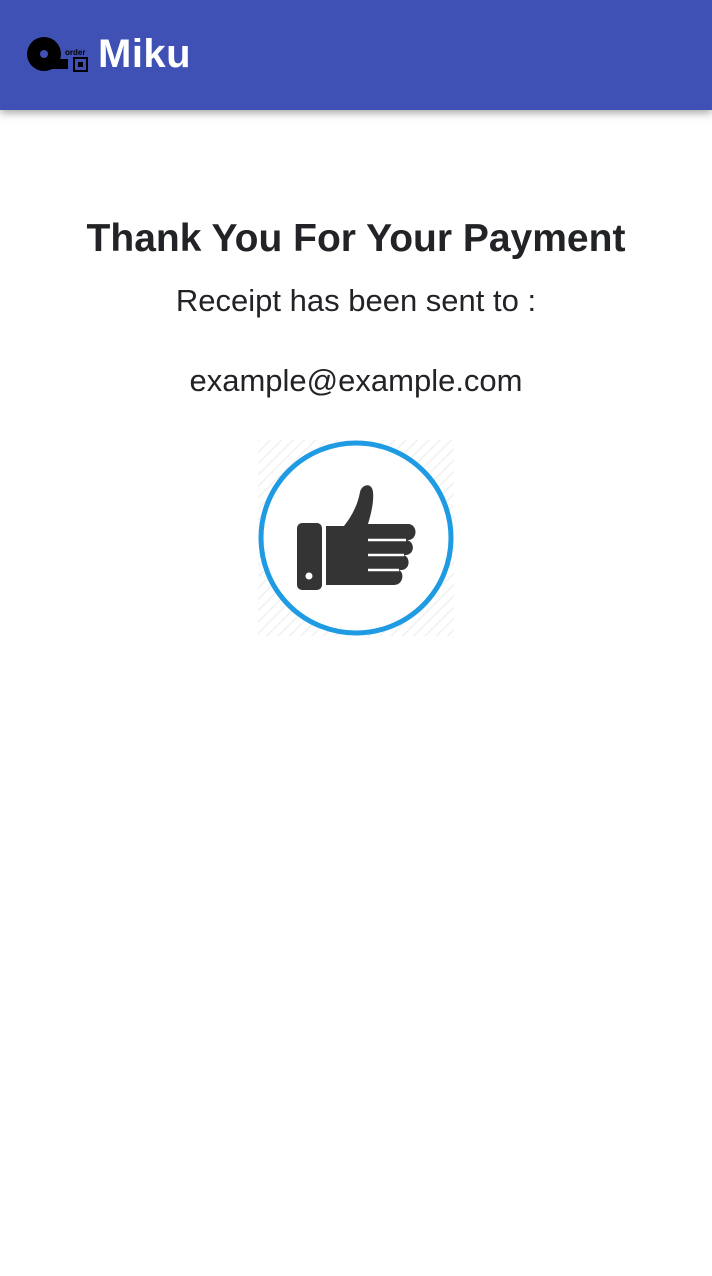 This screenshot has height=1276, width=712. I want to click on app-logo-icon: order, so click(57, 54).